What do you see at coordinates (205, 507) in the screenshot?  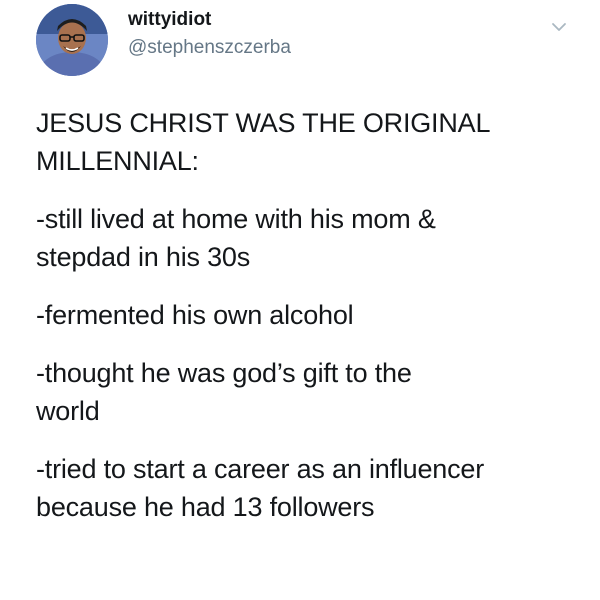 I see `tweet-line: because he had 13 followers` at bounding box center [205, 507].